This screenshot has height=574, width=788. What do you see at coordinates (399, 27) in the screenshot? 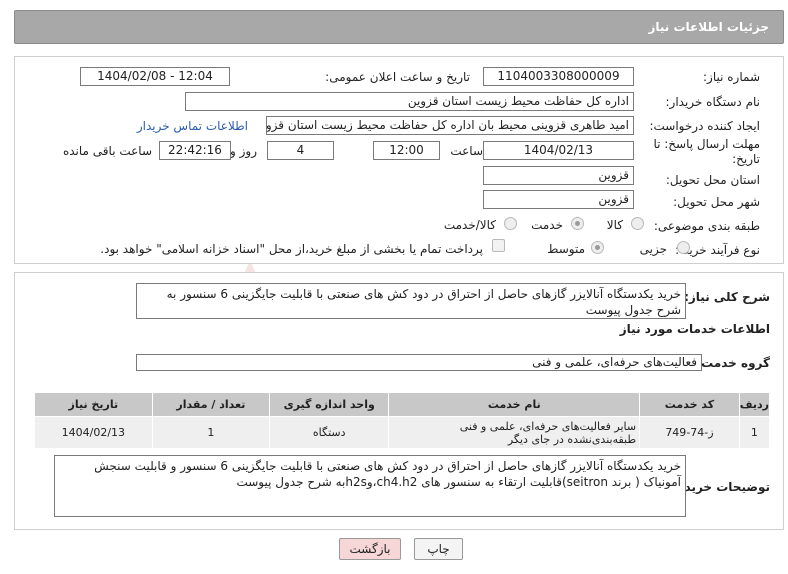
I see `page-header: جزئیات اطلاعات نیاز` at bounding box center [399, 27].